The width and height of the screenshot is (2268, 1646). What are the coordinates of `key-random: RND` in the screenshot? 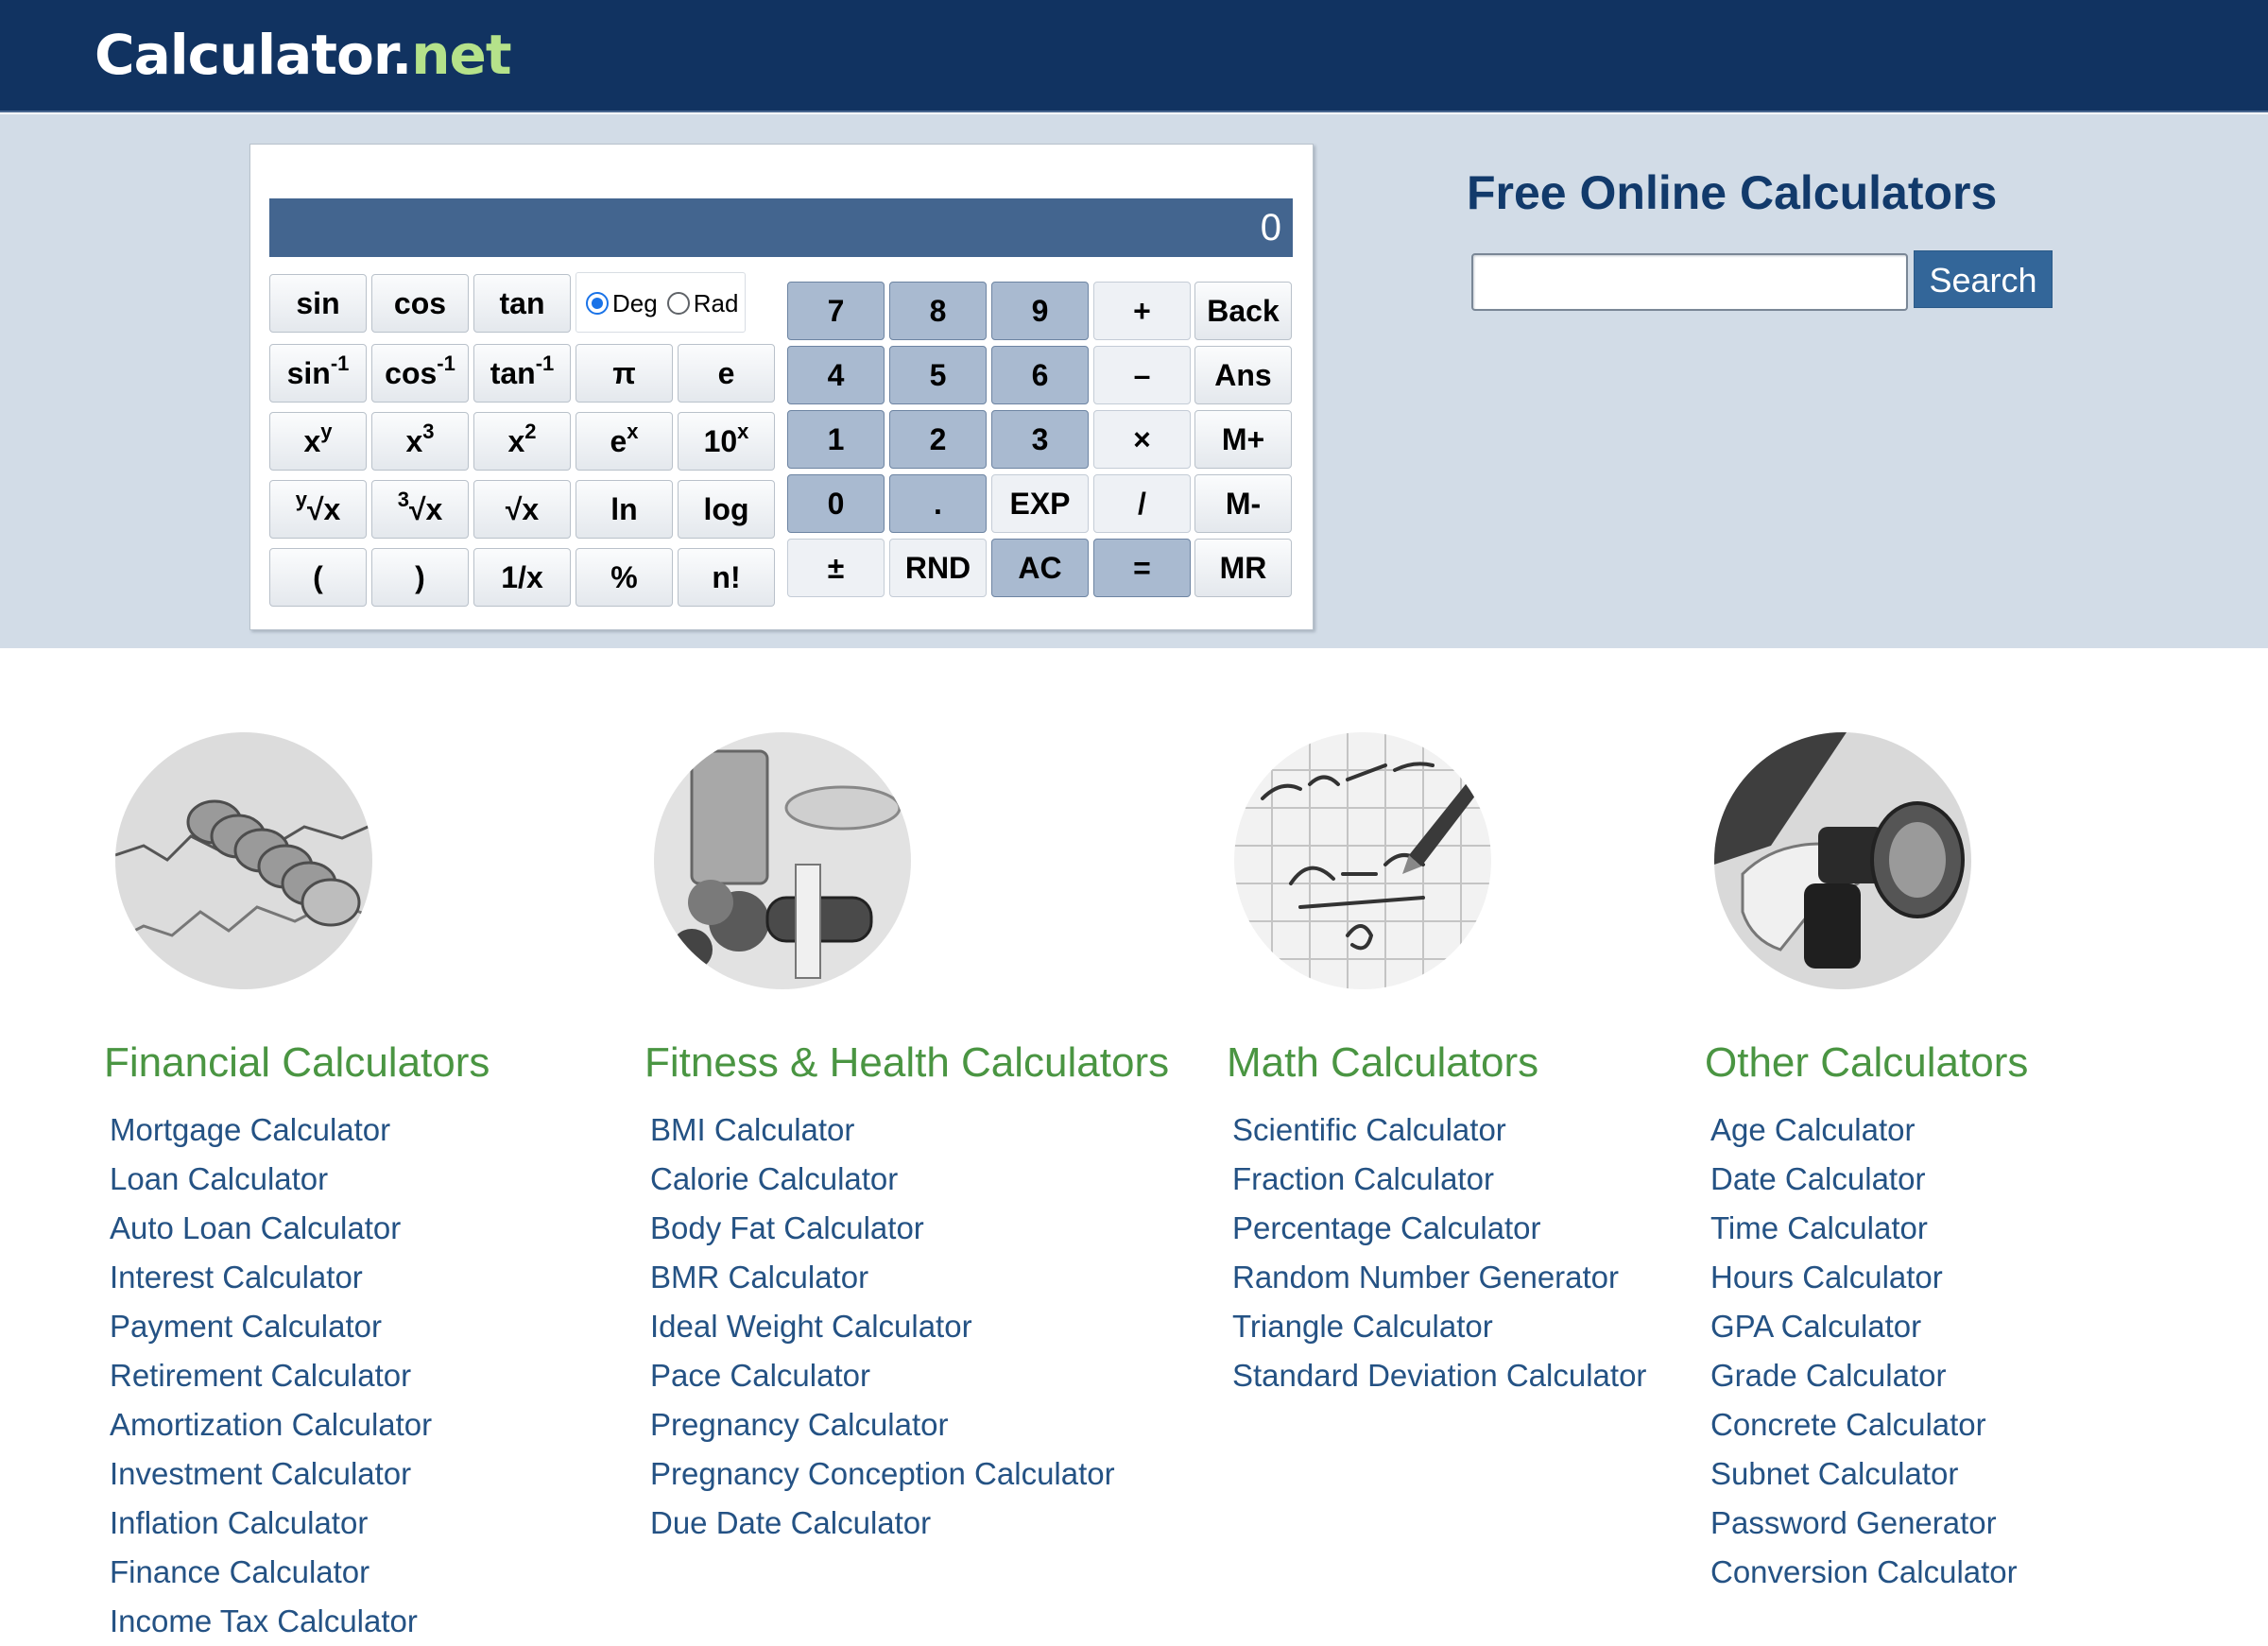 It's located at (938, 568).